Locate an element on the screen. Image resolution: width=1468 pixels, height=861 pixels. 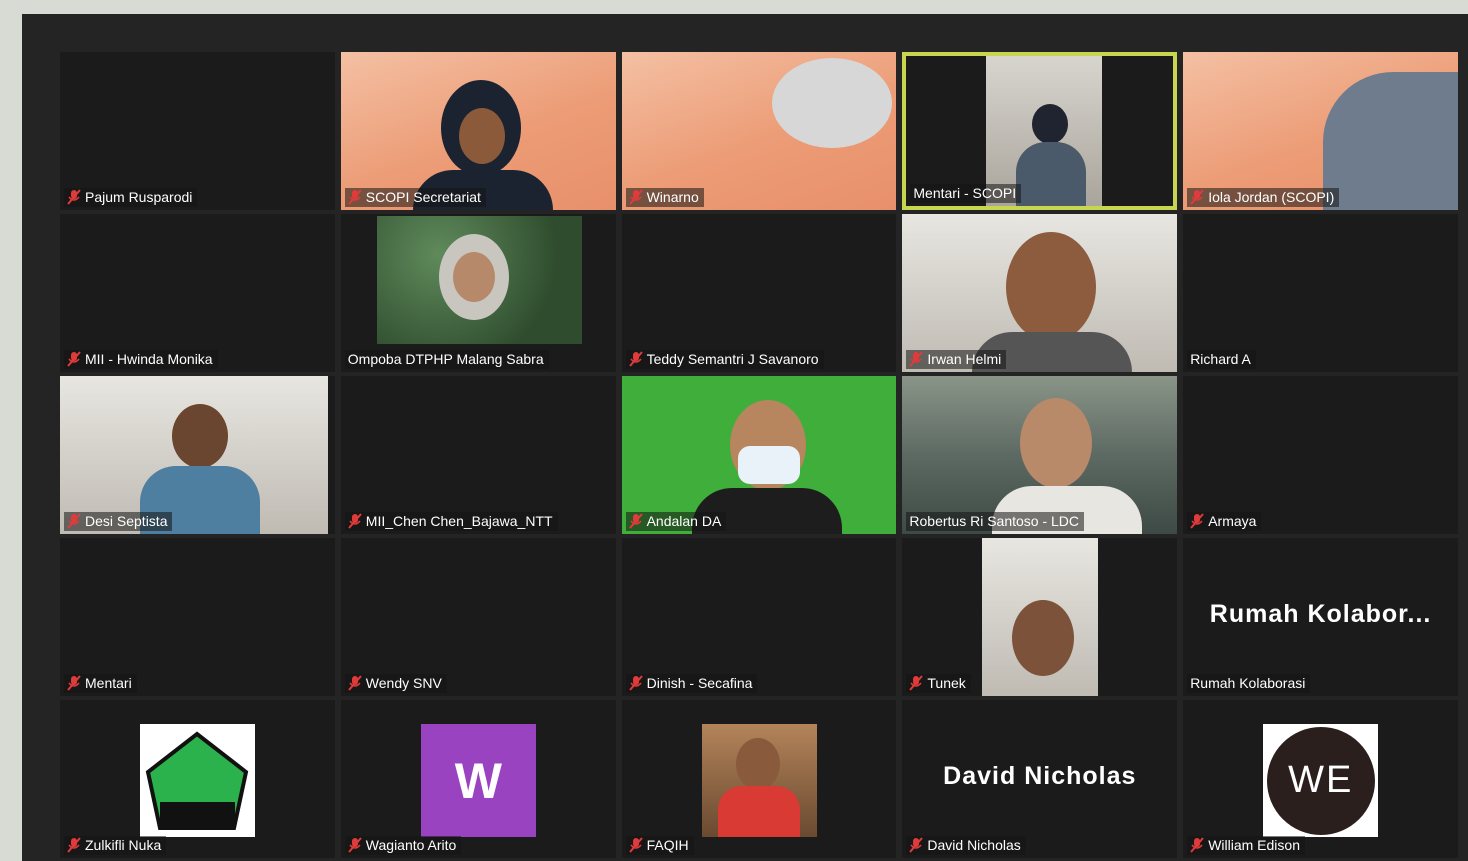
participant-tile: Iola Jordan (SCOPI) is located at coordinates (1320, 131).